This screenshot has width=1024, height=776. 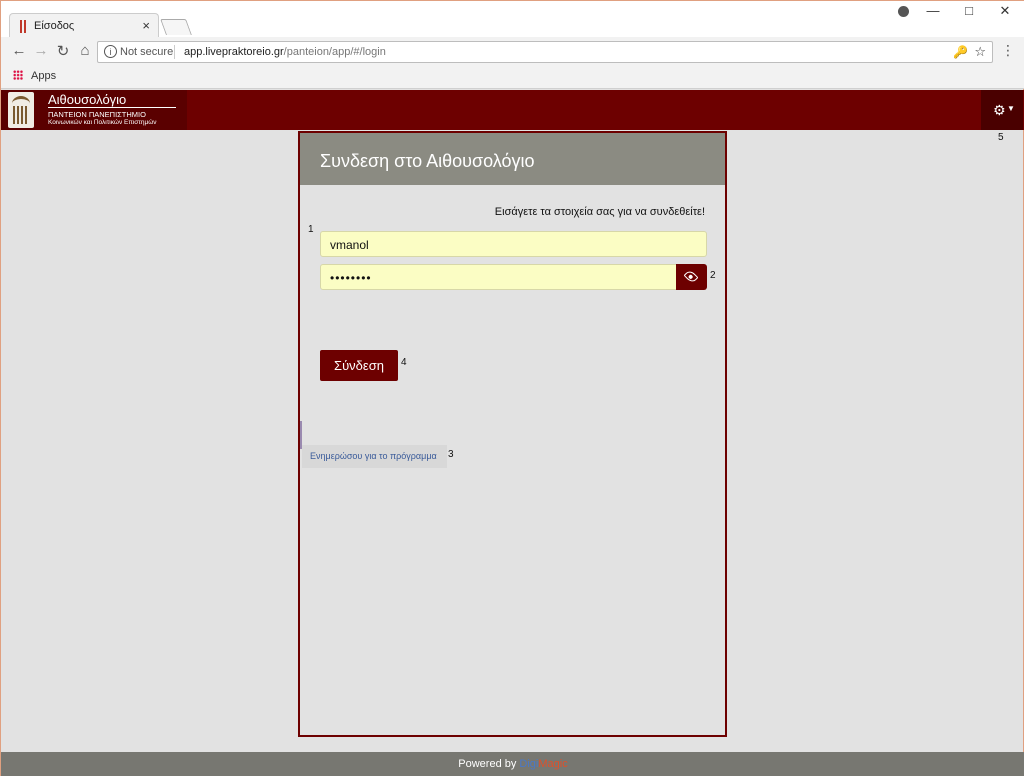 I want to click on powered-by-label: Powered by, so click(x=487, y=764).